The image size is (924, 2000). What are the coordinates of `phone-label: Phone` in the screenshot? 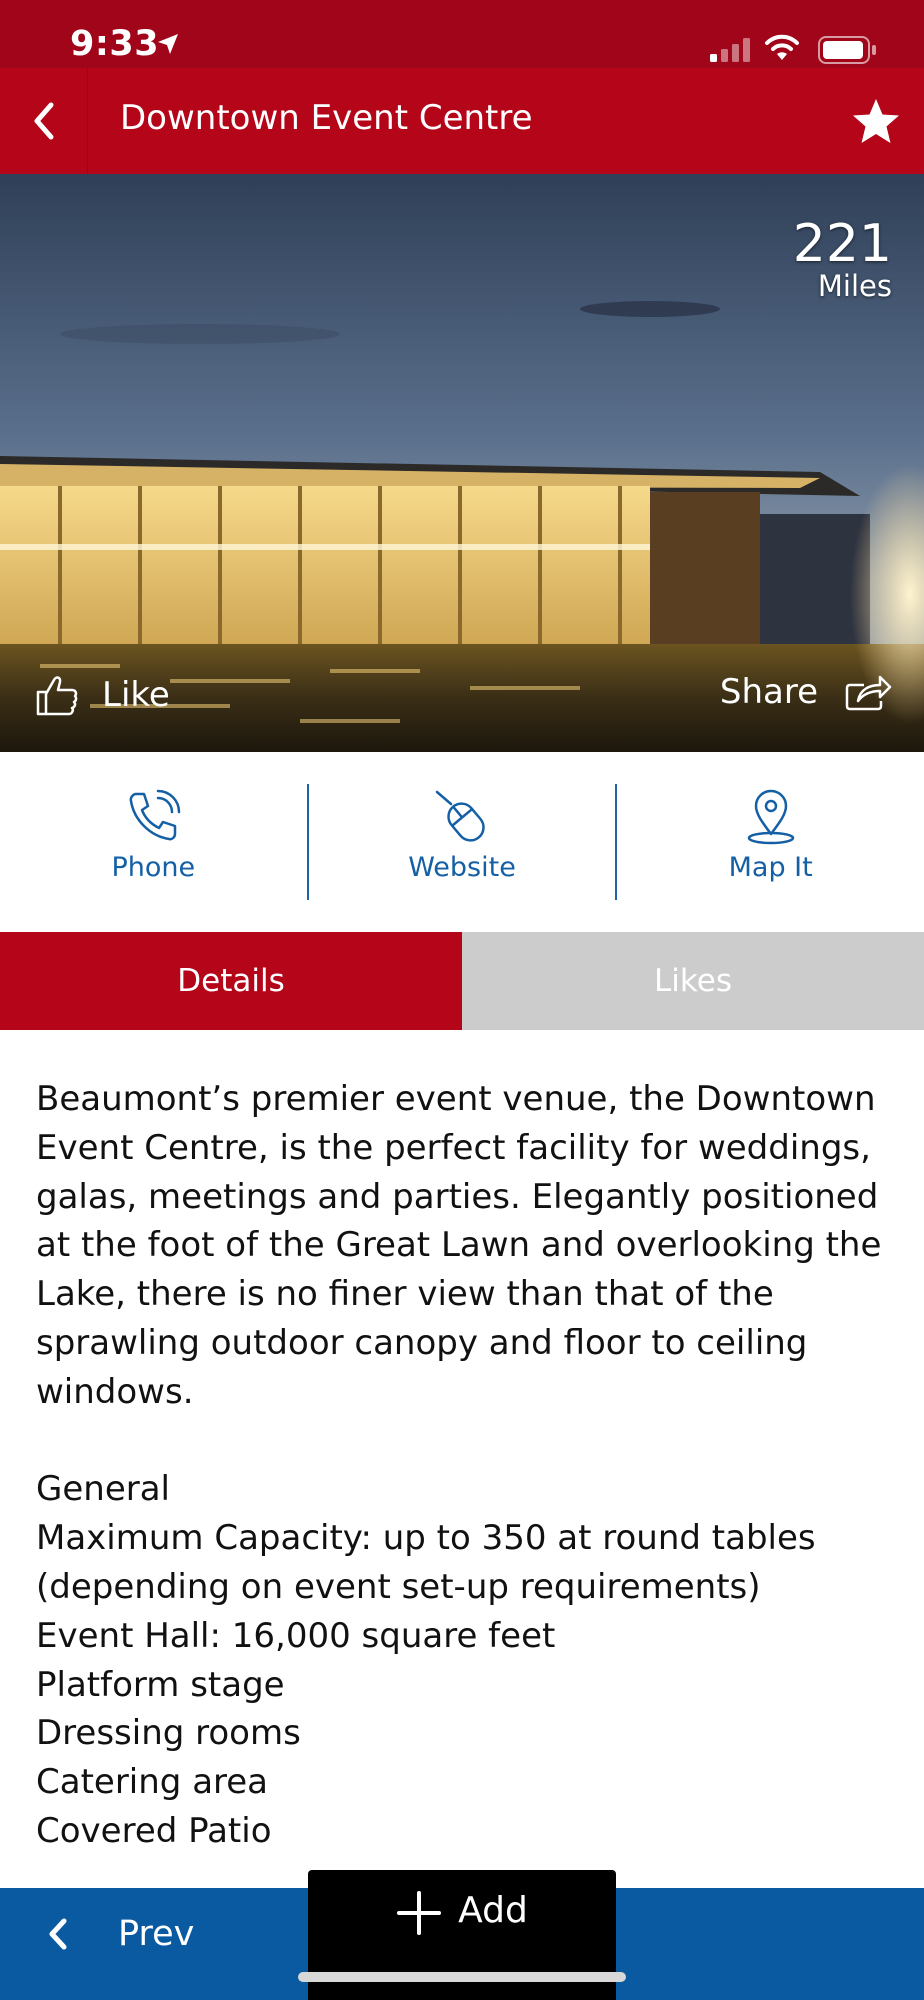 It's located at (153, 867).